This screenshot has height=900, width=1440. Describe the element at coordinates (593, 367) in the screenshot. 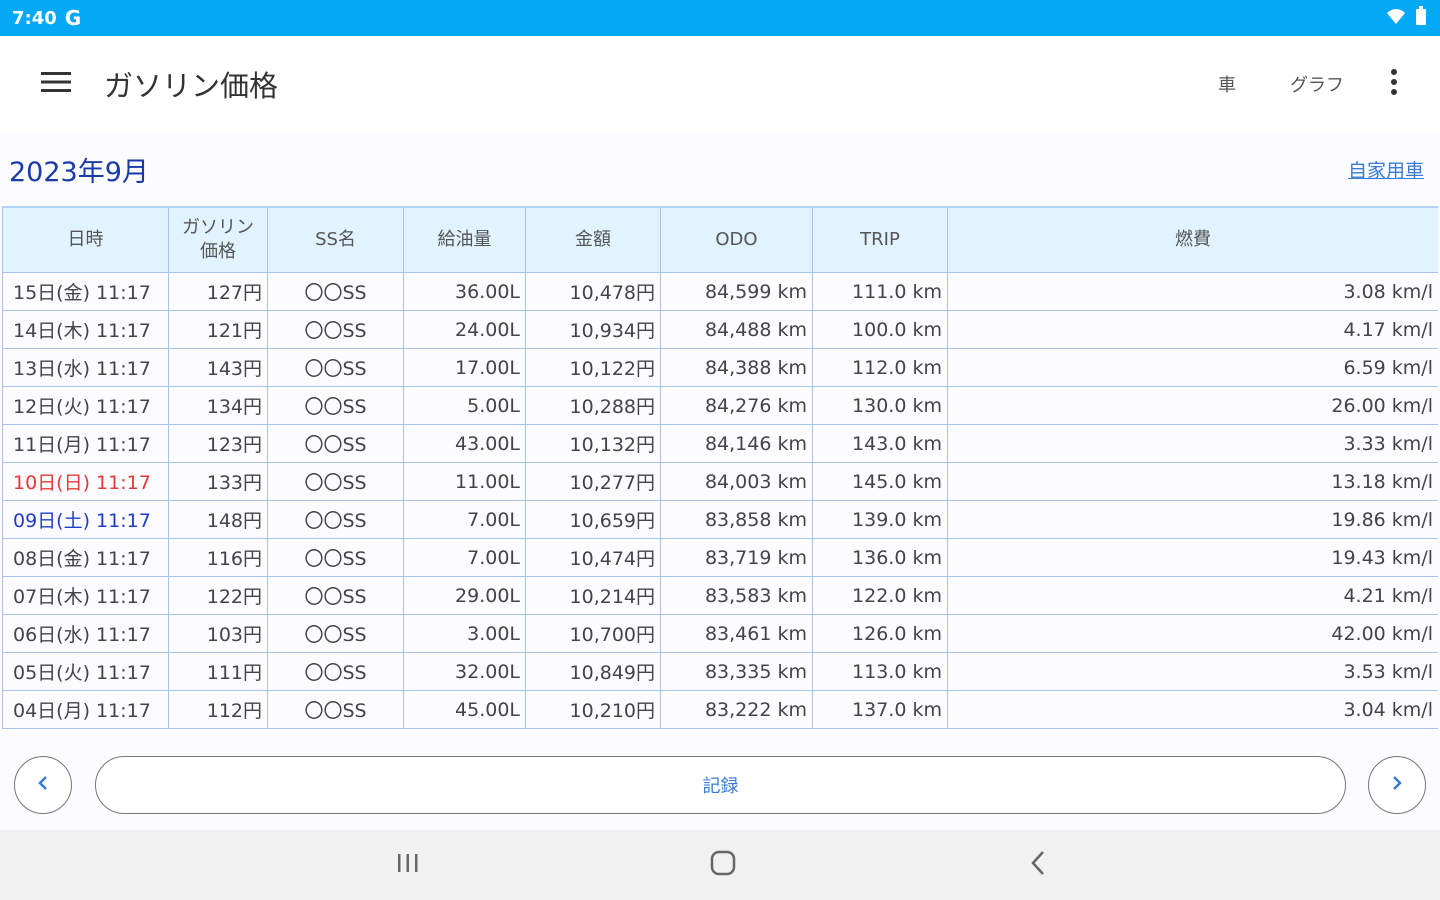

I see `cell-amount: 10,122円` at that location.